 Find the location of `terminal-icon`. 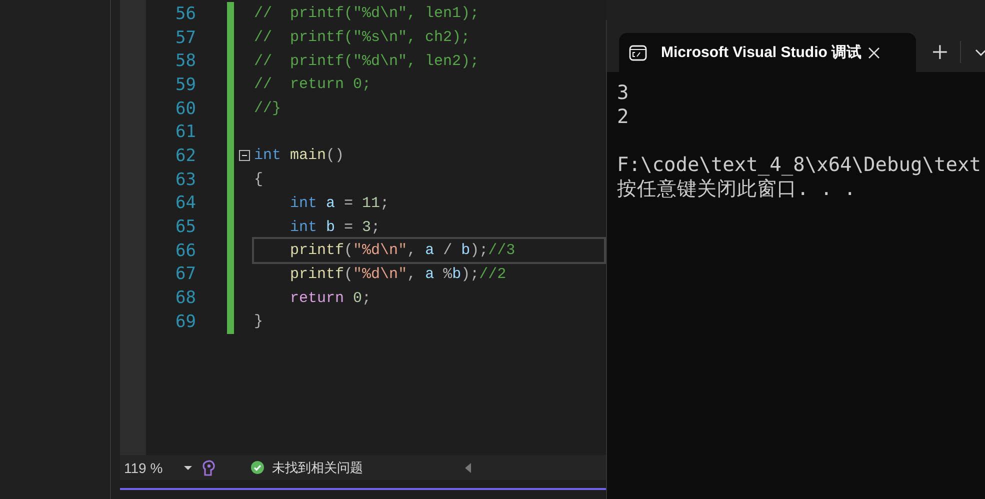

terminal-icon is located at coordinates (638, 52).